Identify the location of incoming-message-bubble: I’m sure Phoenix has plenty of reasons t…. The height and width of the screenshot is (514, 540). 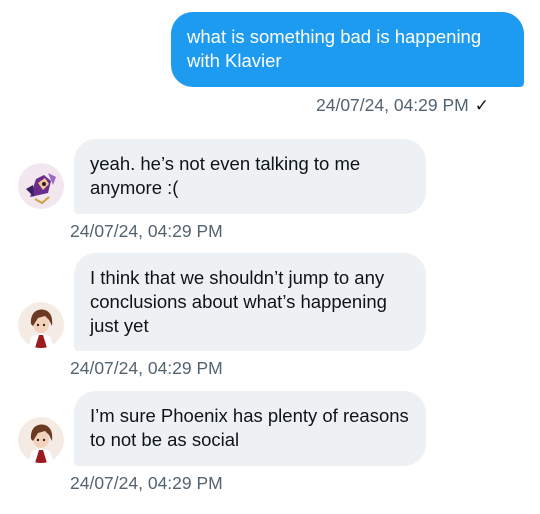
(250, 428).